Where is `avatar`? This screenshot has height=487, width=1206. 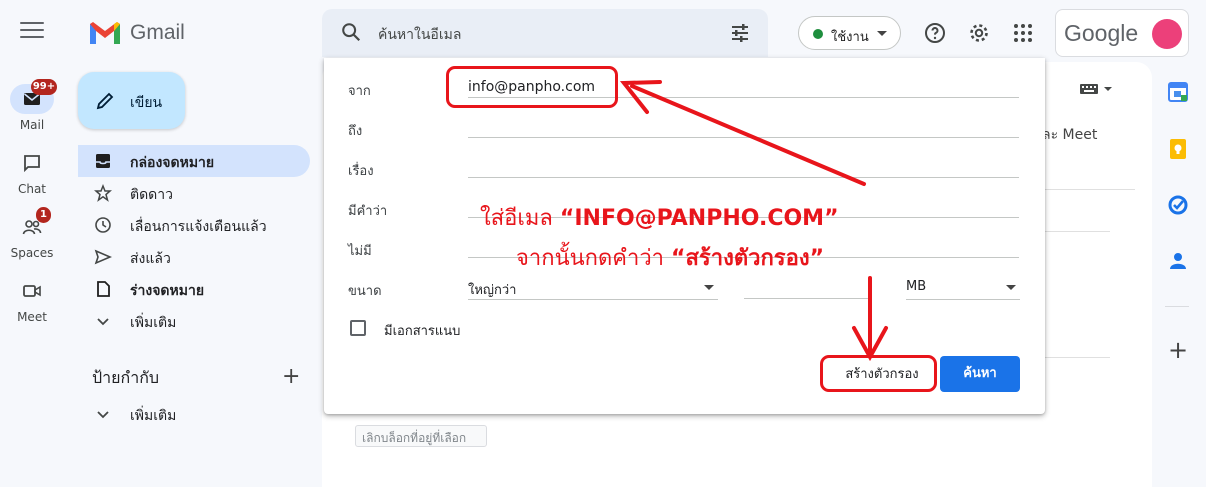
avatar is located at coordinates (1167, 34).